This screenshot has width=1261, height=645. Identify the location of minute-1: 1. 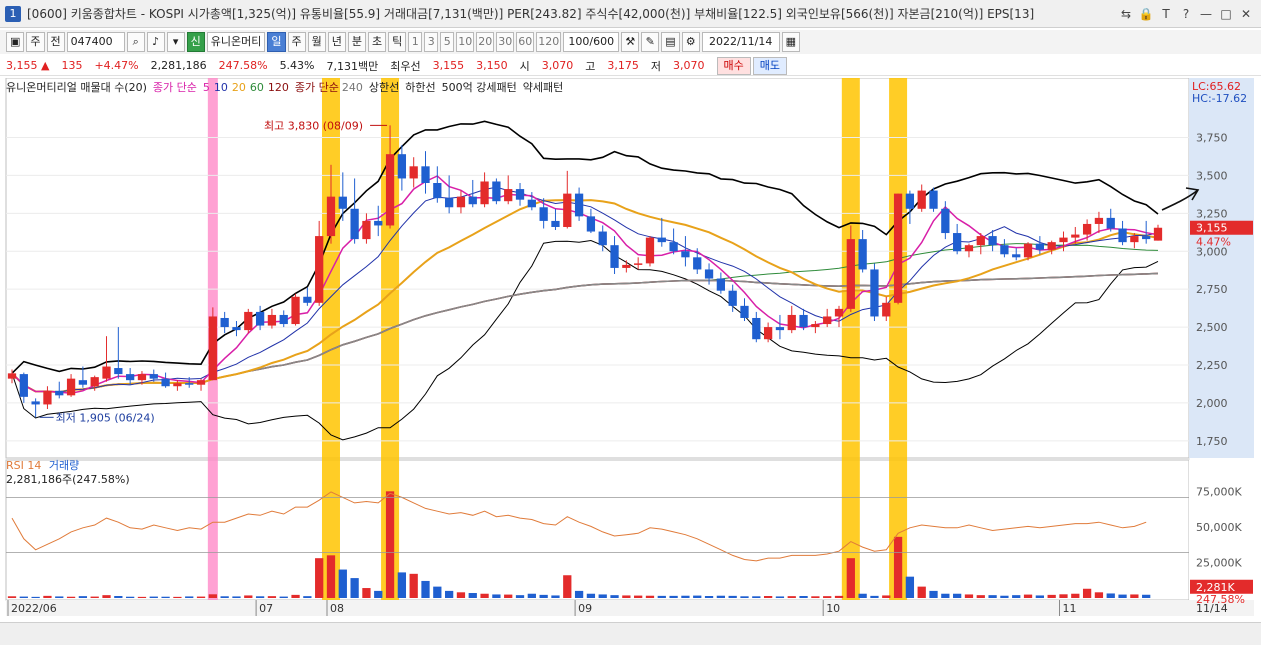
(415, 42).